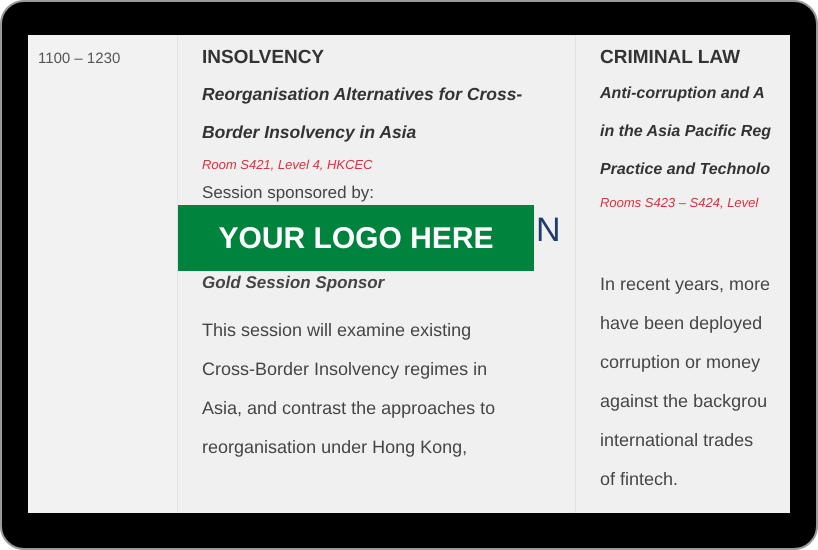 This screenshot has width=818, height=550. Describe the element at coordinates (349, 408) in the screenshot. I see `description-line: Asia, and contrast the approaches to` at that location.